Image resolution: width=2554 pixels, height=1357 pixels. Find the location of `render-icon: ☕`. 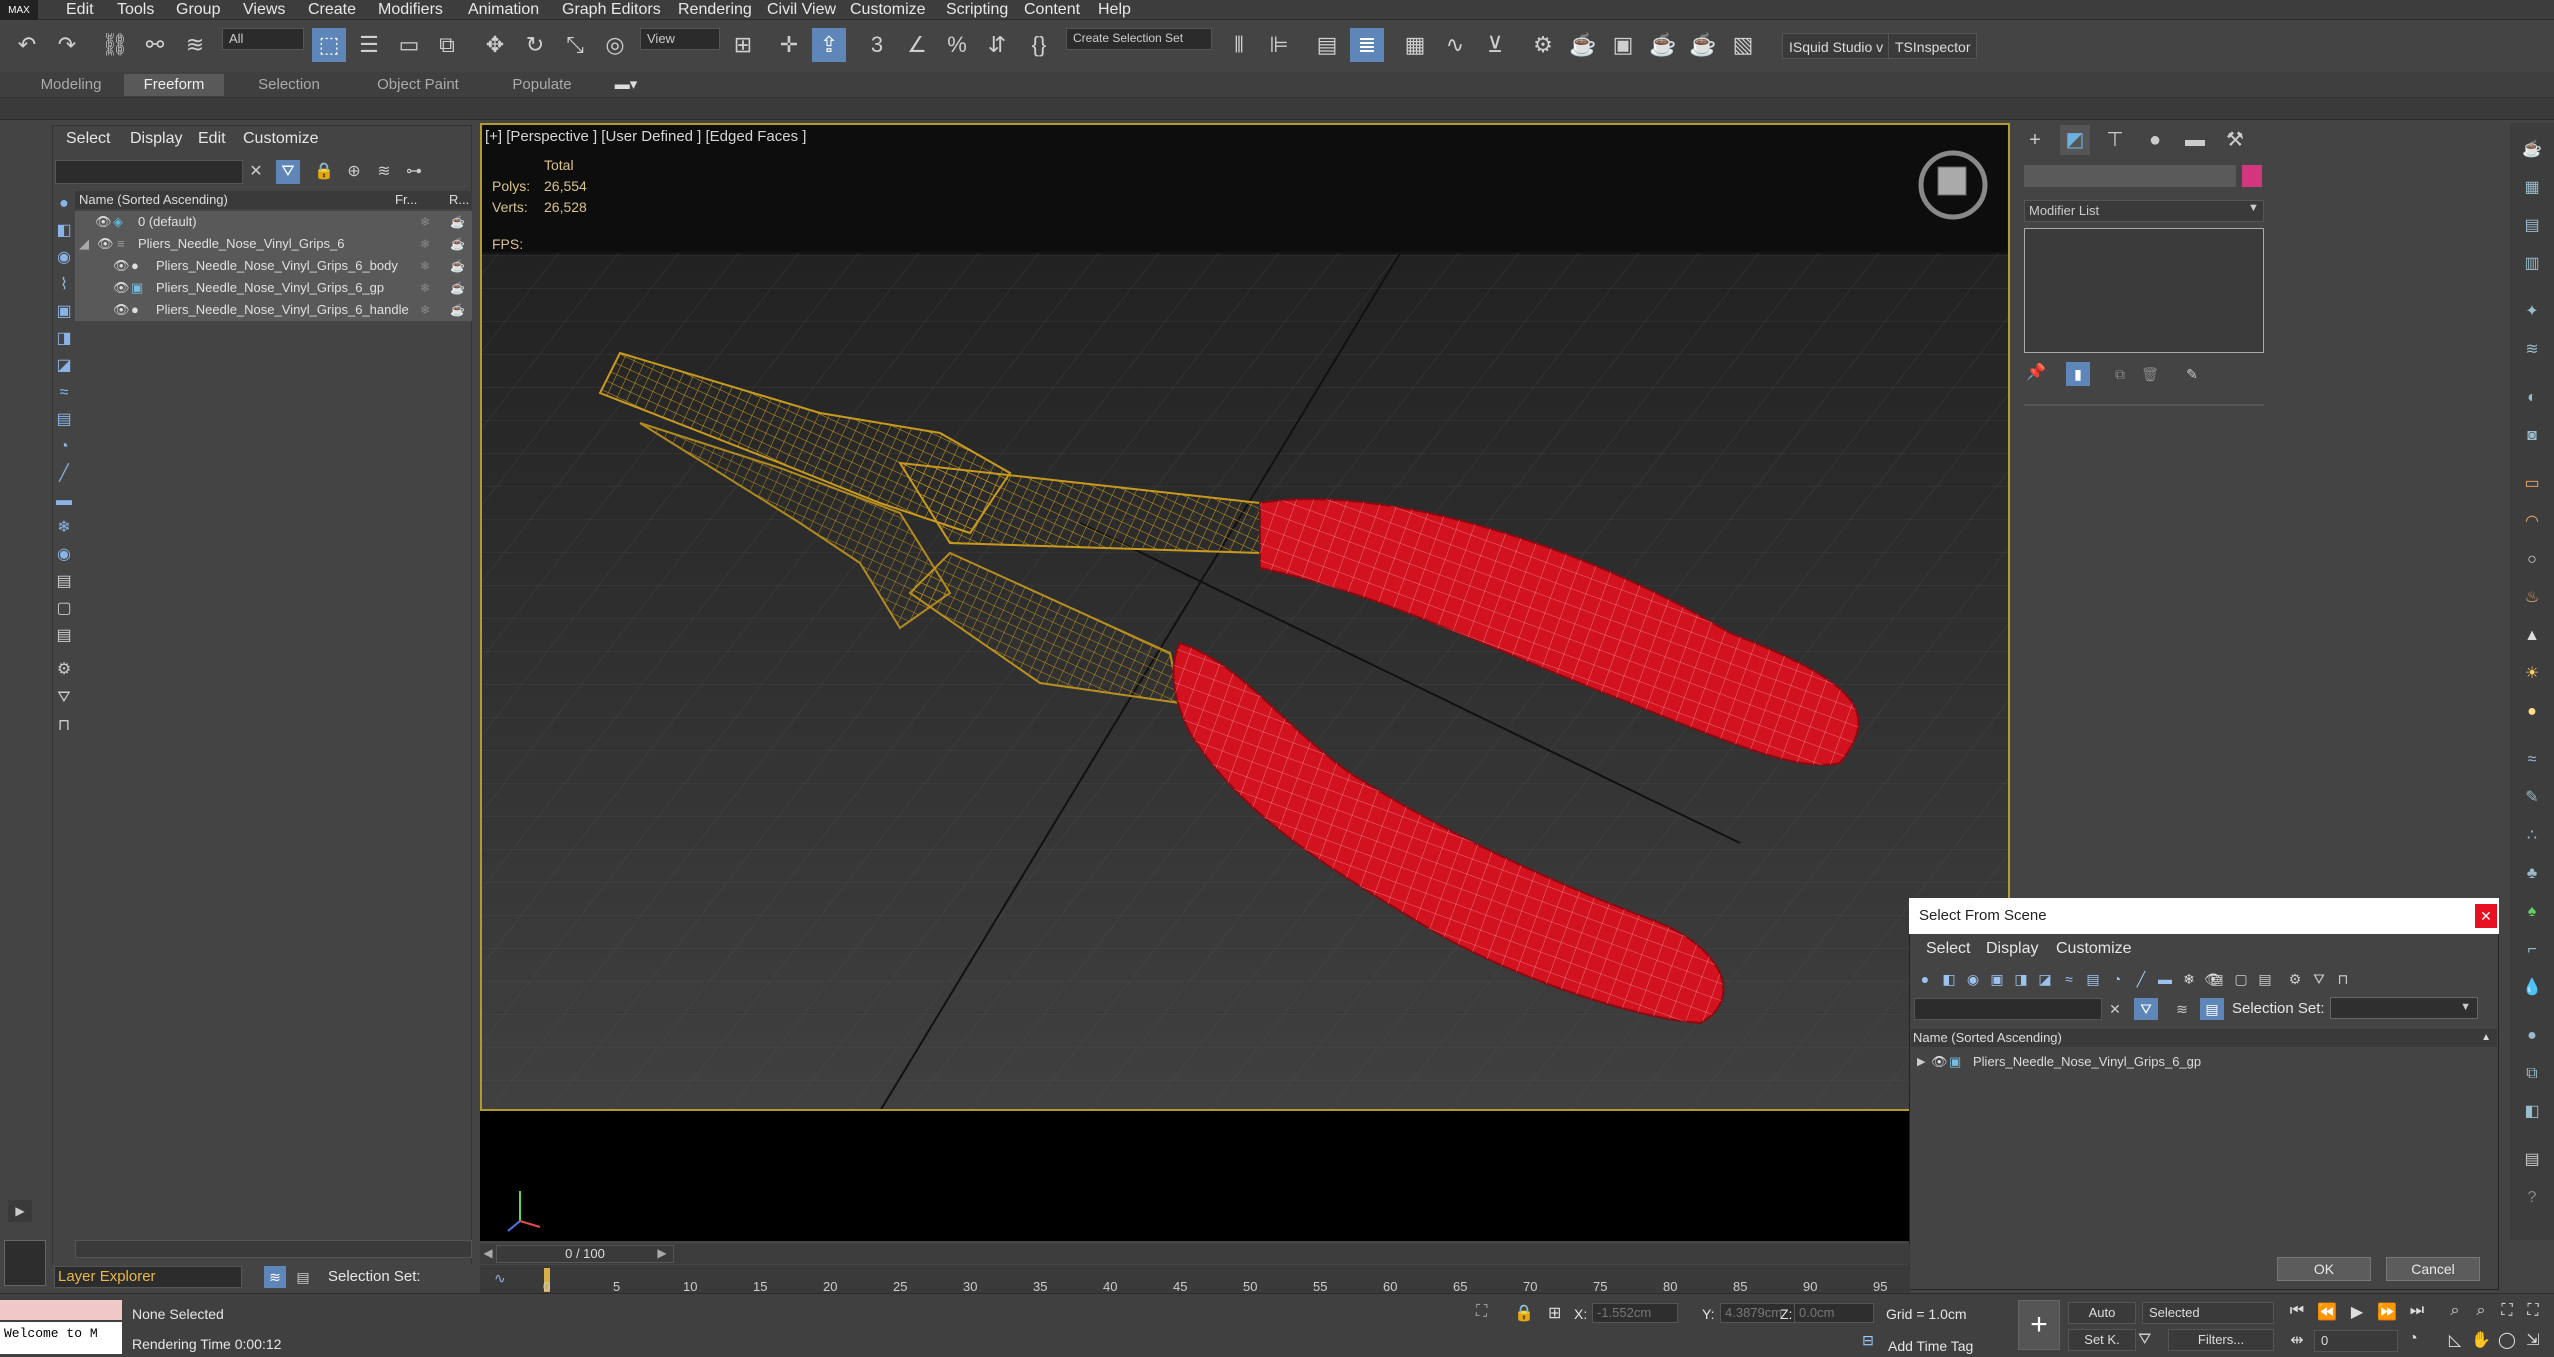

render-icon: ☕ is located at coordinates (457, 310).